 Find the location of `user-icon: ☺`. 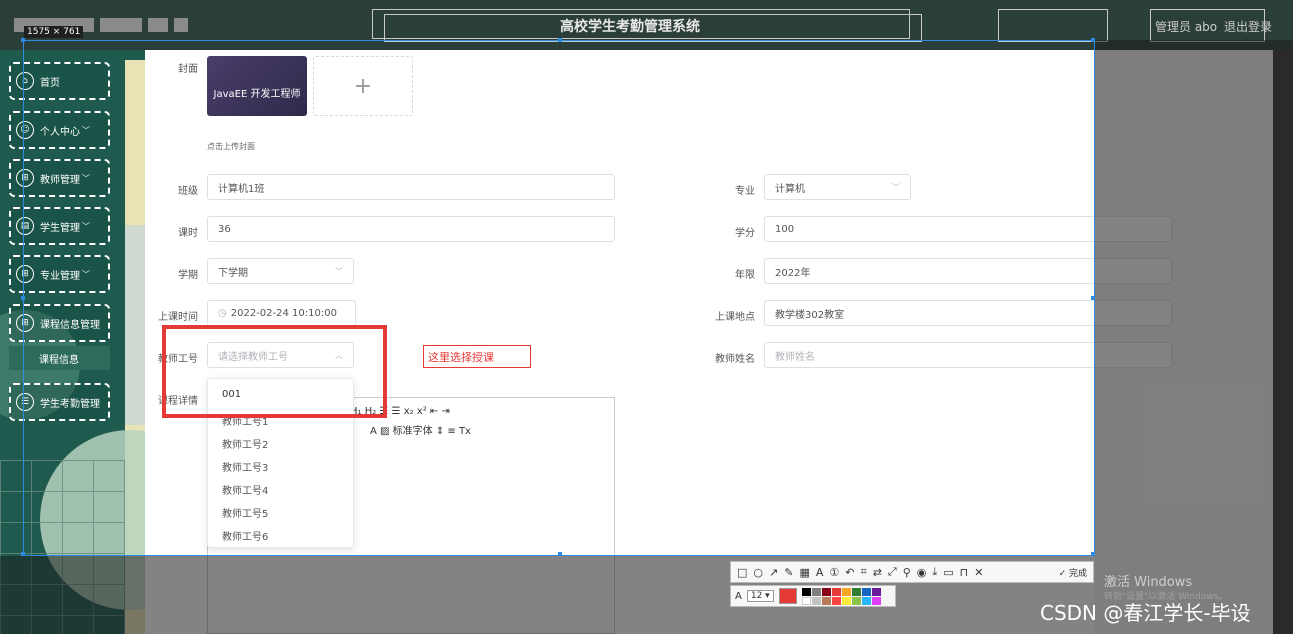

user-icon: ☺ is located at coordinates (25, 130).